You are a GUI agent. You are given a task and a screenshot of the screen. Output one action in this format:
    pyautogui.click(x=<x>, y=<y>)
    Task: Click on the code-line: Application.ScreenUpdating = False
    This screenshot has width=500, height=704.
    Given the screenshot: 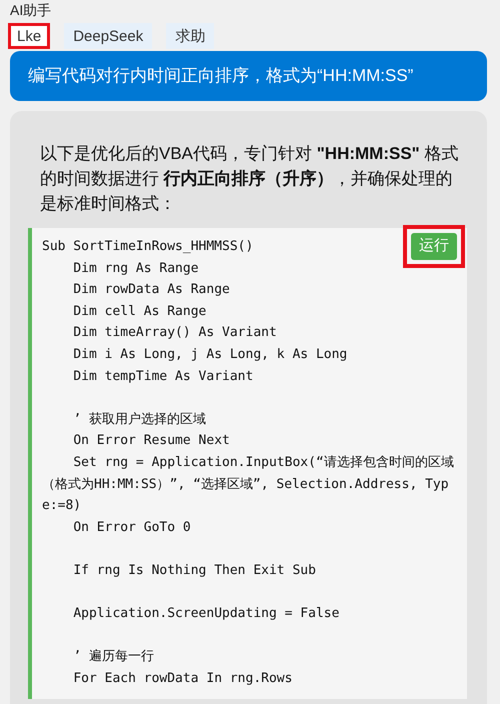 What is the action you would take?
    pyautogui.click(x=206, y=614)
    